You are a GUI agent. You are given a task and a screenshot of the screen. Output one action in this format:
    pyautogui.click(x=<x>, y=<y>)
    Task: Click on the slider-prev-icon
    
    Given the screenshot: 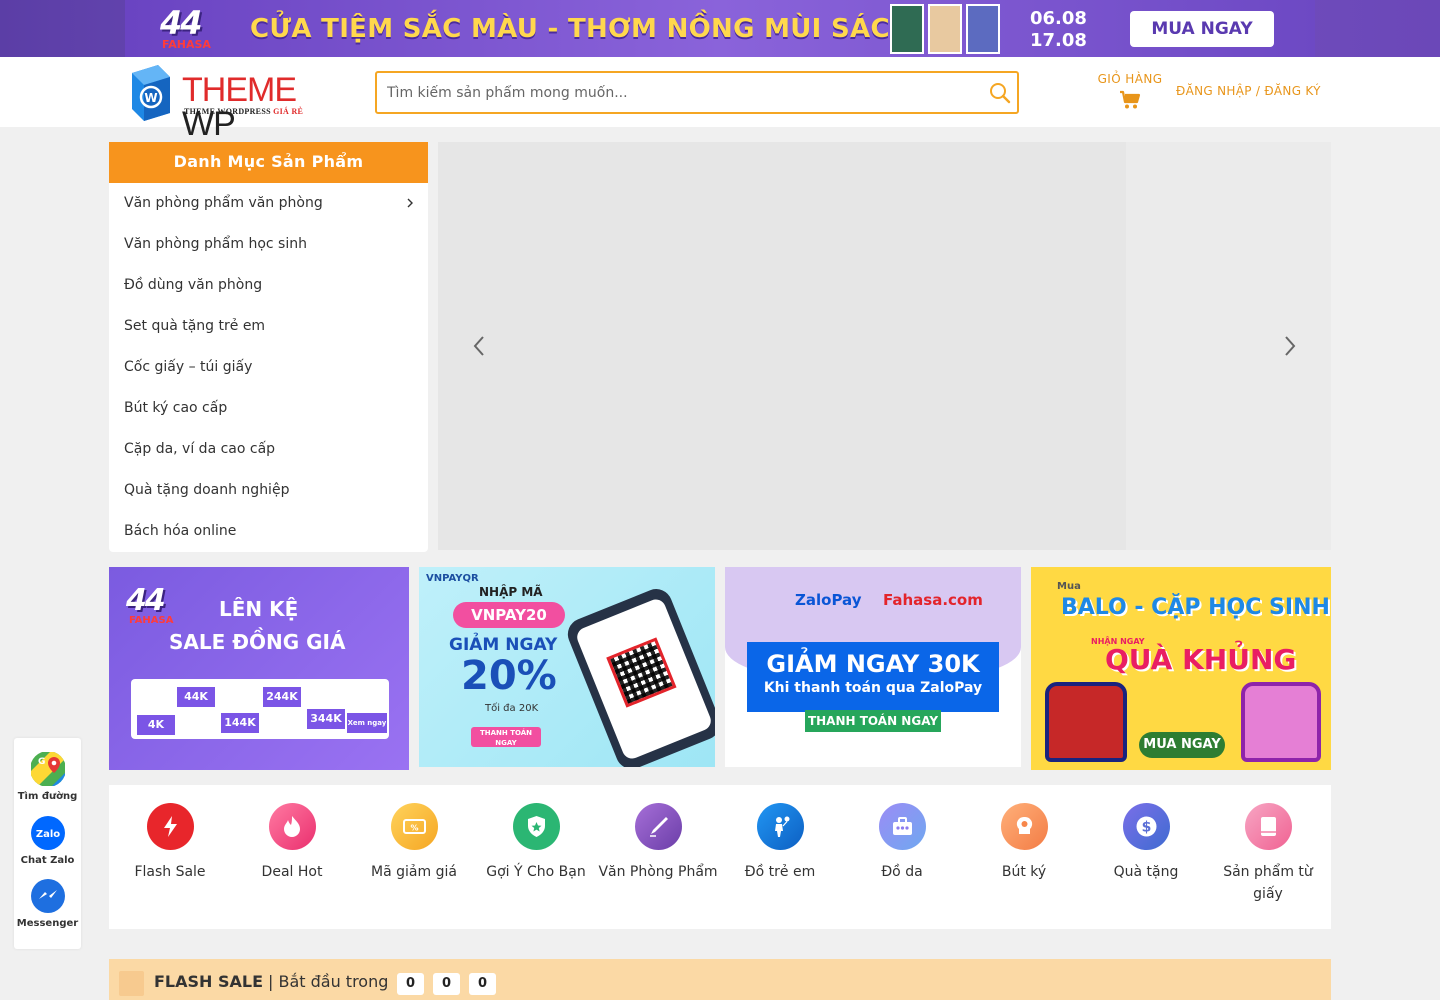 What is the action you would take?
    pyautogui.click(x=480, y=346)
    